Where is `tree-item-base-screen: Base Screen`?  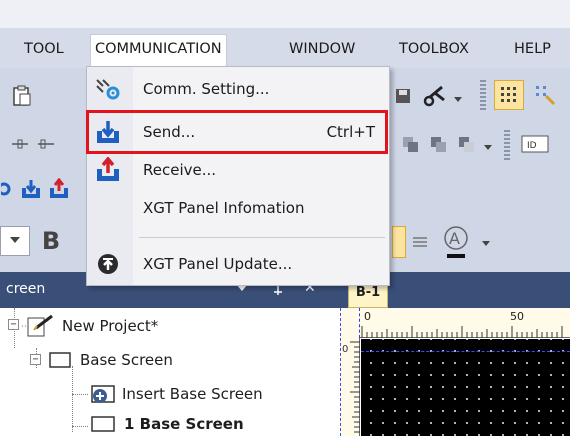
tree-item-base-screen: Base Screen is located at coordinates (108, 360).